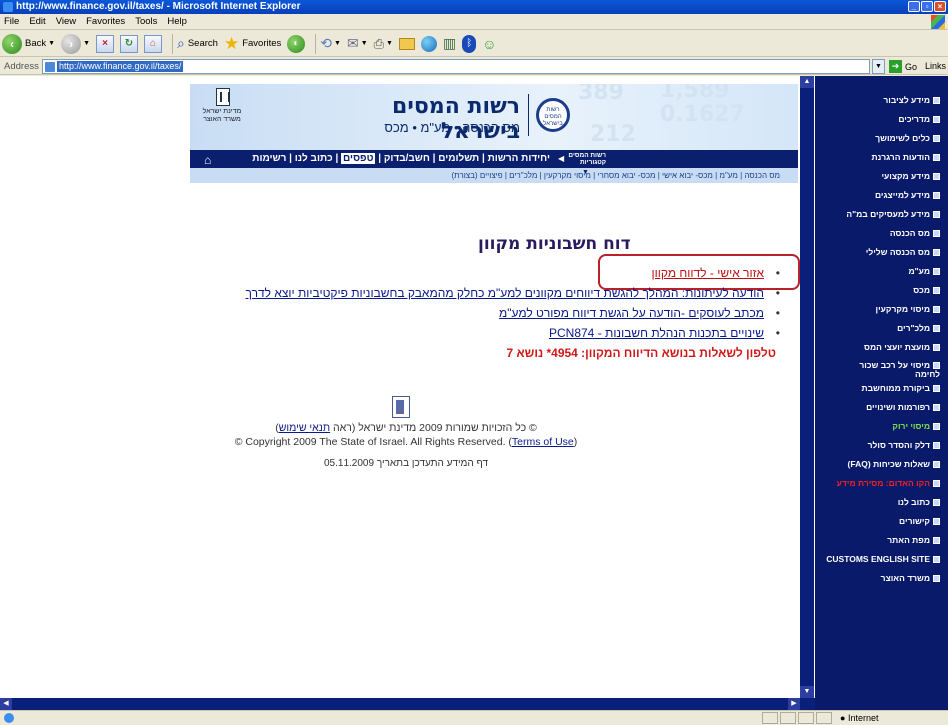 The height and width of the screenshot is (725, 948). What do you see at coordinates (28, 44) in the screenshot?
I see `back-button: ‹ Back ▼` at bounding box center [28, 44].